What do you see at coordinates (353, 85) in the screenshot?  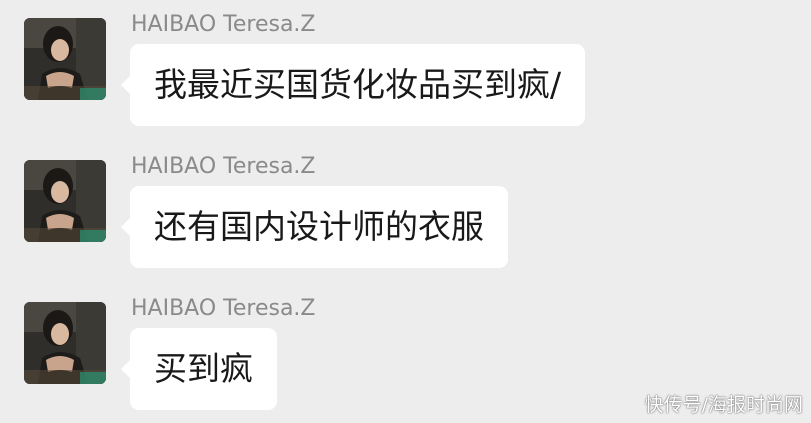 I see `message-bubble: 我最近买国货化妆品买到疯/` at bounding box center [353, 85].